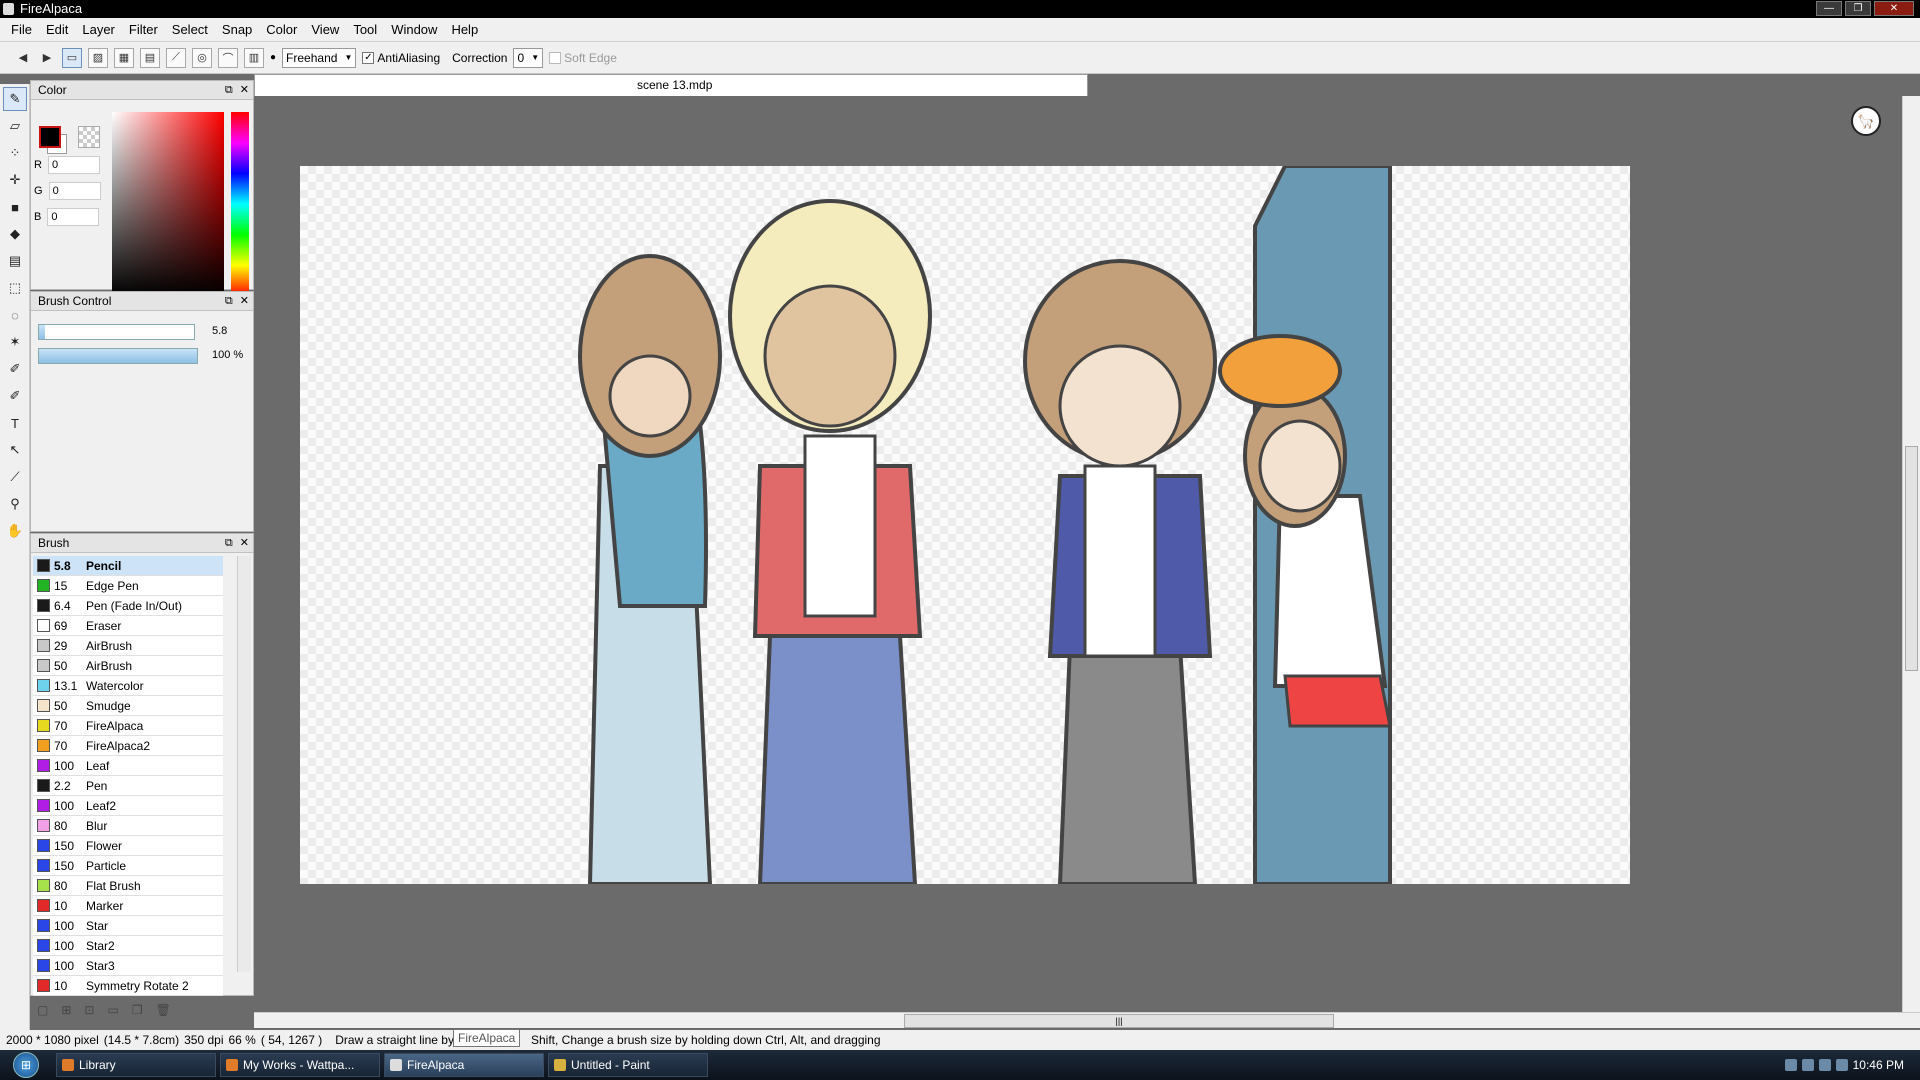  Describe the element at coordinates (1119, 1021) in the screenshot. I see `horizontal-scrollbar-thumb: |||` at that location.